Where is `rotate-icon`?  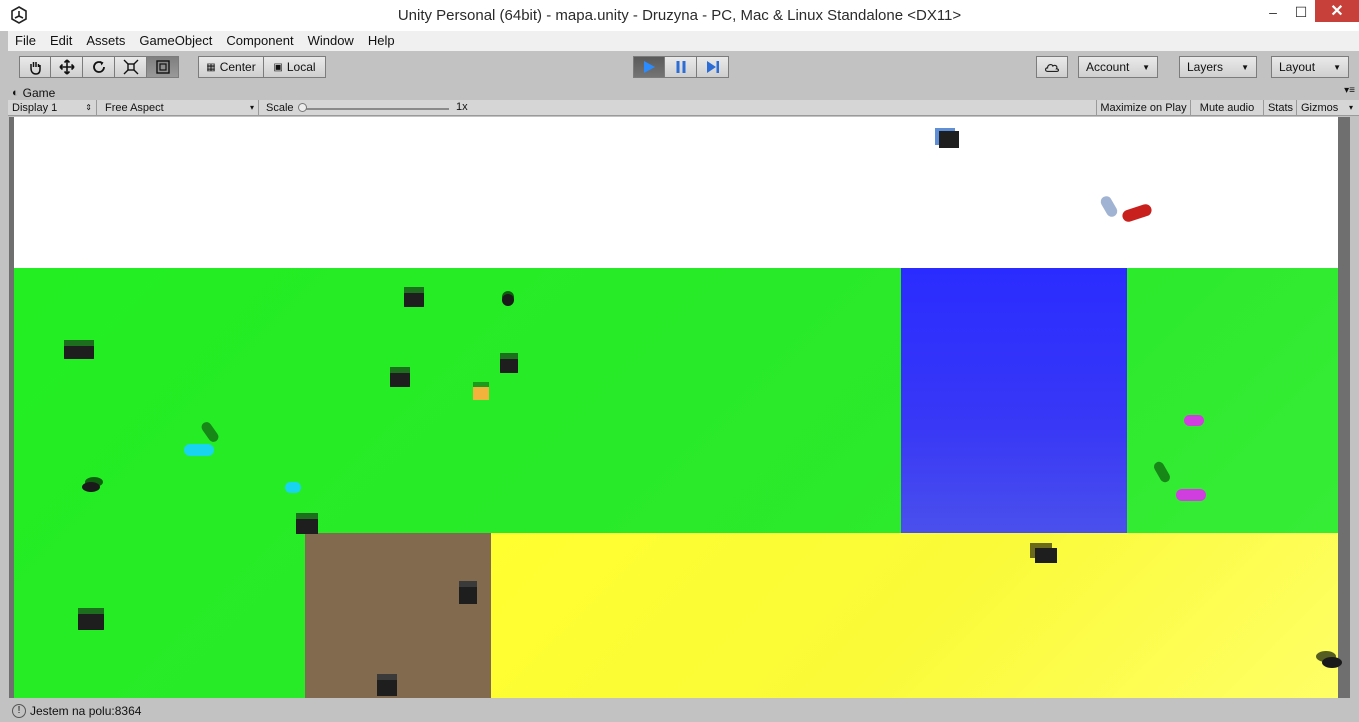 rotate-icon is located at coordinates (98, 67).